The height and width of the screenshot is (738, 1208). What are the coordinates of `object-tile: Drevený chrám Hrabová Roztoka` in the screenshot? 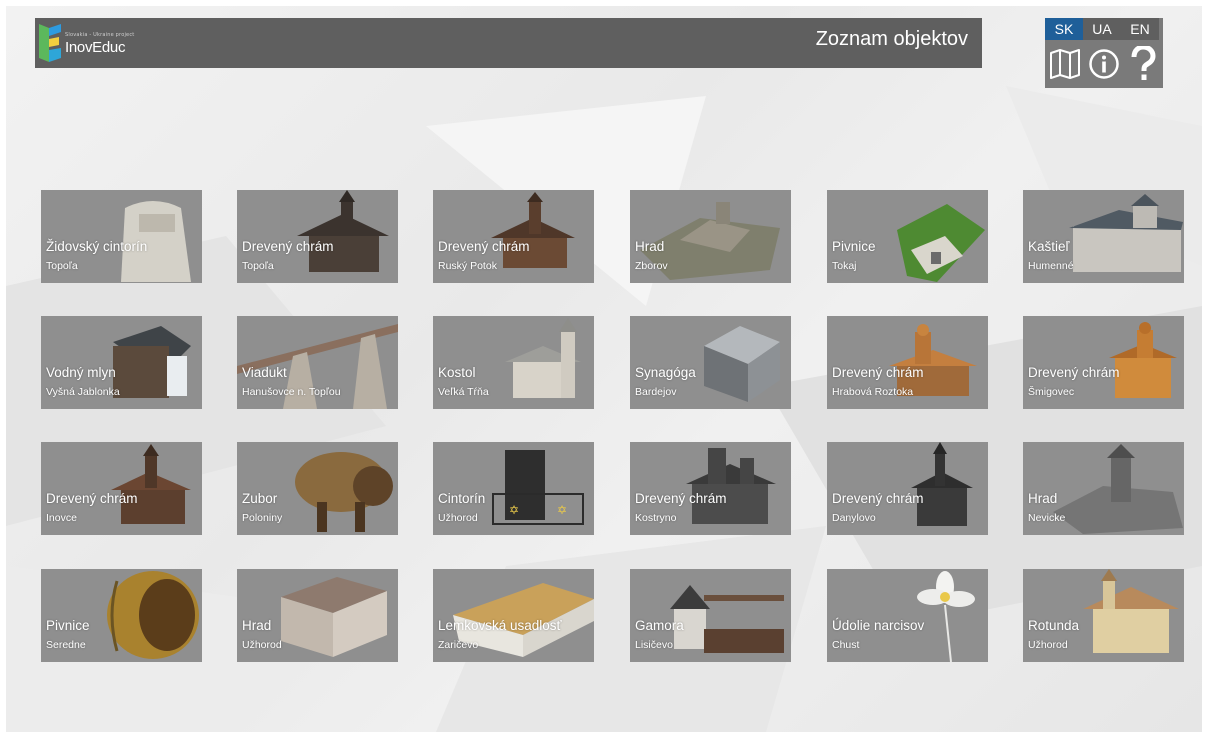 It's located at (907, 362).